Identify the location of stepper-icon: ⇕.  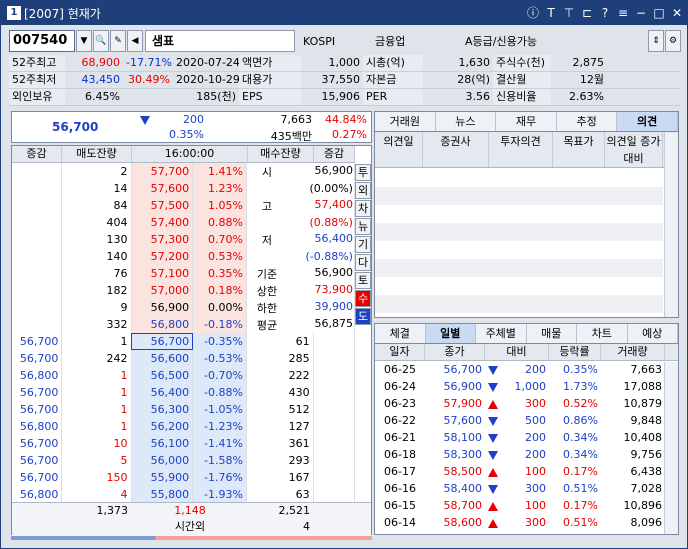
(656, 41).